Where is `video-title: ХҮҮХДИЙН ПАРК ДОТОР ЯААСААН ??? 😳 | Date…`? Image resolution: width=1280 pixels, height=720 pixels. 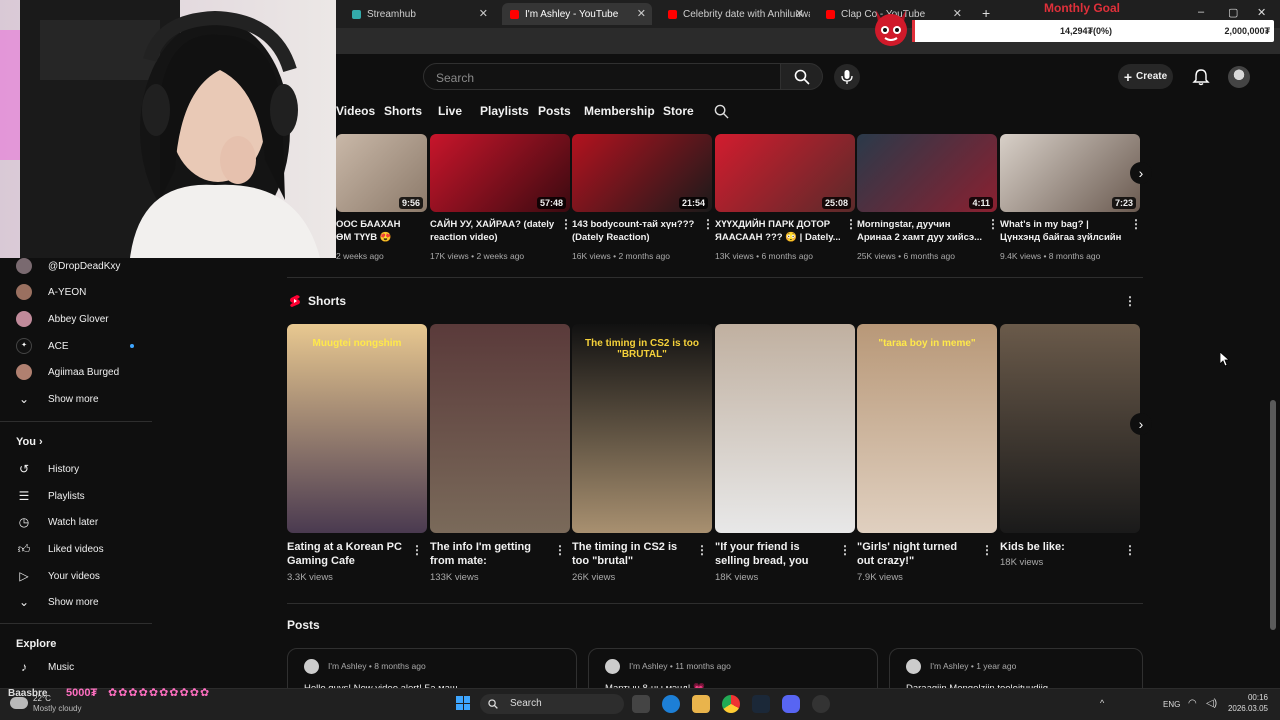
video-title: ХҮҮХДИЙН ПАРК ДОТОР ЯААСААН ??? 😳 | Date… is located at coordinates (778, 231).